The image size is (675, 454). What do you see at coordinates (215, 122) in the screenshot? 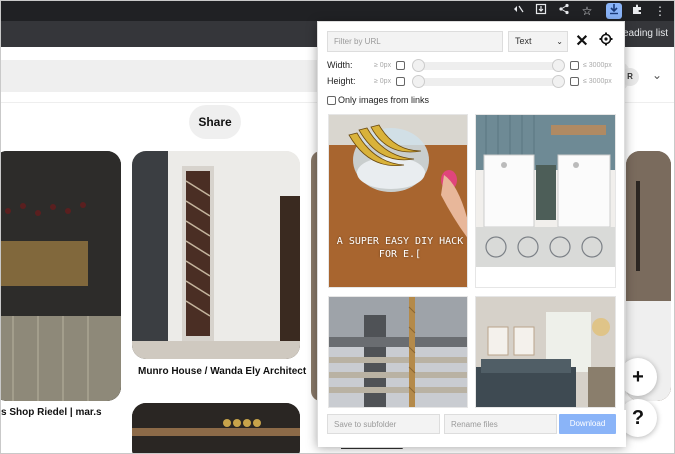
I see `share-button: Share` at bounding box center [215, 122].